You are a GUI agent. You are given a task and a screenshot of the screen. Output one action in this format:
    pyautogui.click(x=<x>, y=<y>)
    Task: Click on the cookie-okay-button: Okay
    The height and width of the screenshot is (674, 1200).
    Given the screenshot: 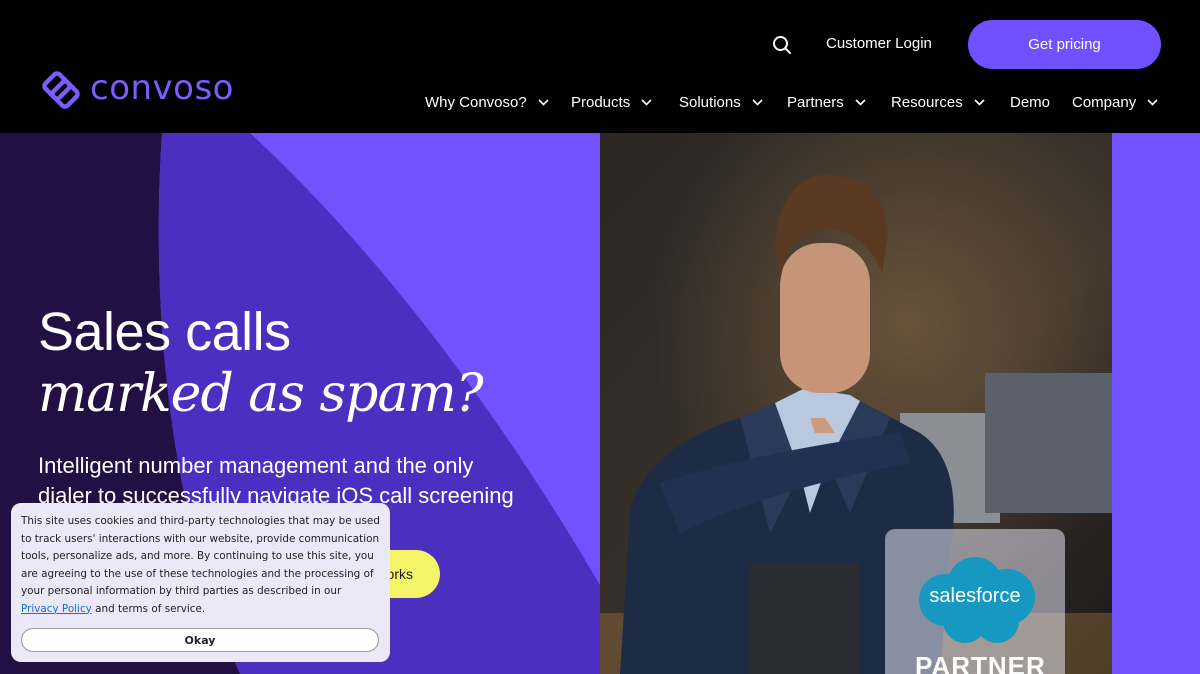 What is the action you would take?
    pyautogui.click(x=200, y=640)
    